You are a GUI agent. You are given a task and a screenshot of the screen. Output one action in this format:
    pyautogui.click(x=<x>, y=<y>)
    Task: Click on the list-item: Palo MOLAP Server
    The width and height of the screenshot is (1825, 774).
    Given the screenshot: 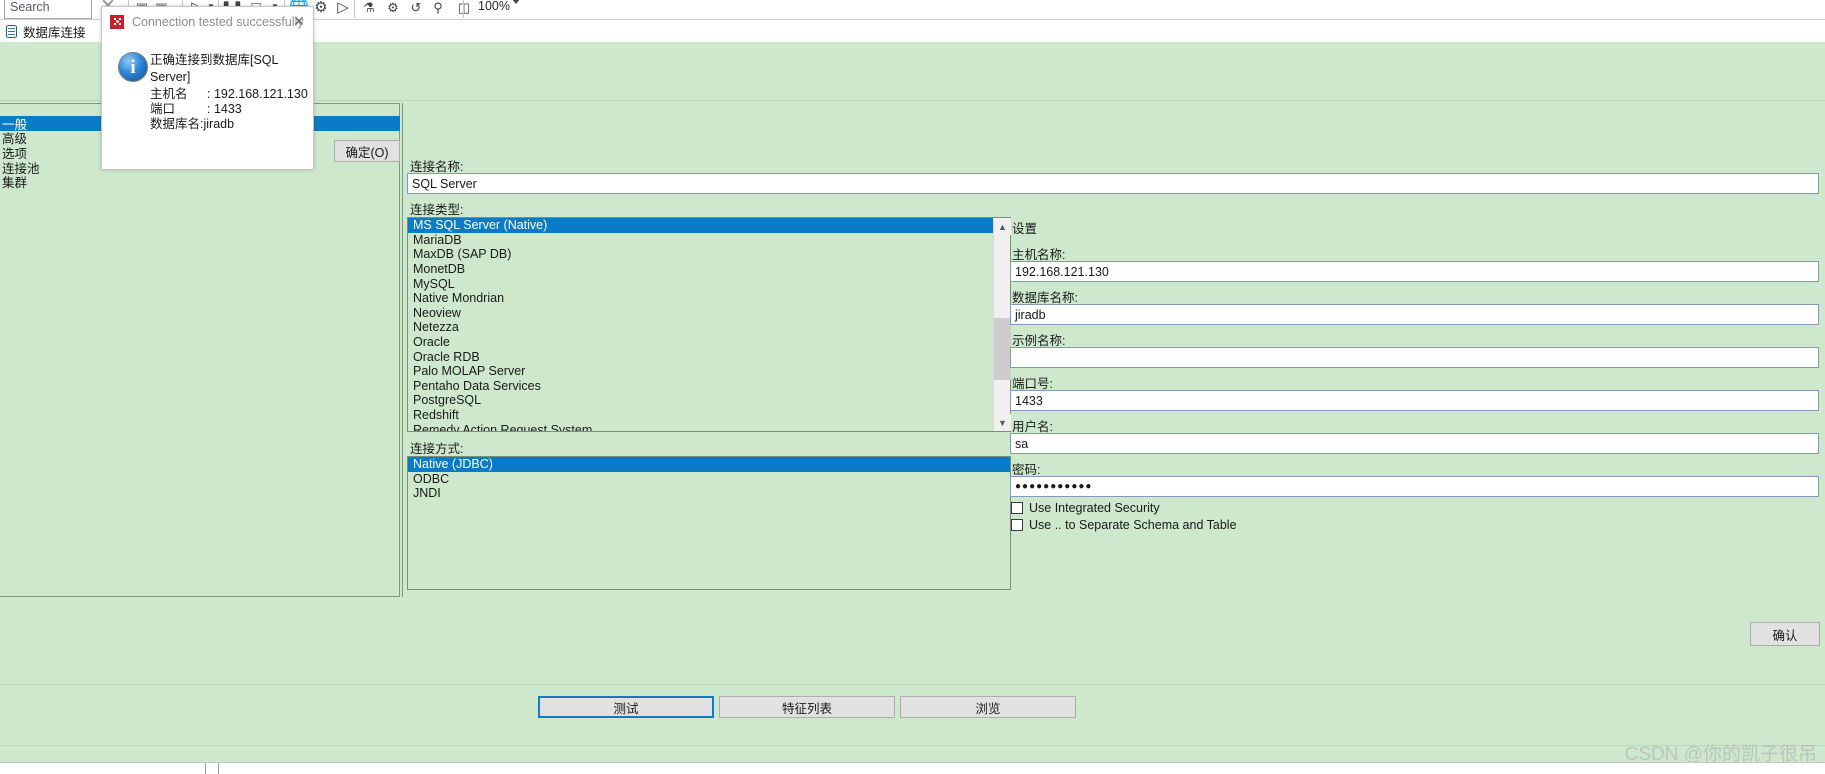 What is the action you would take?
    pyautogui.click(x=709, y=371)
    